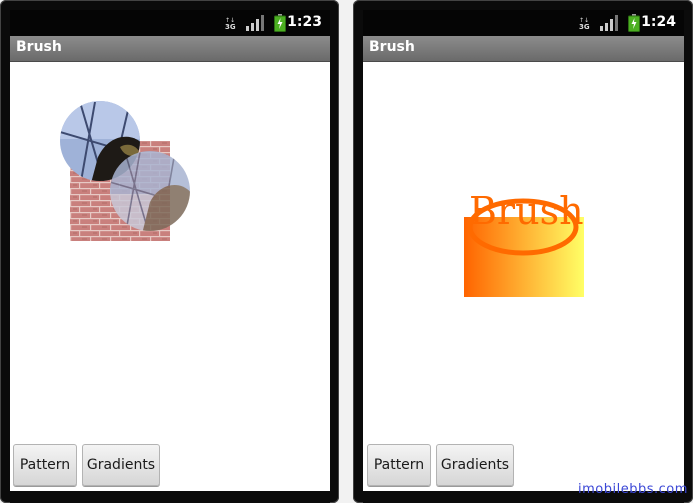 This screenshot has height=503, width=693. What do you see at coordinates (170, 497) in the screenshot?
I see `bottom-bezel` at bounding box center [170, 497].